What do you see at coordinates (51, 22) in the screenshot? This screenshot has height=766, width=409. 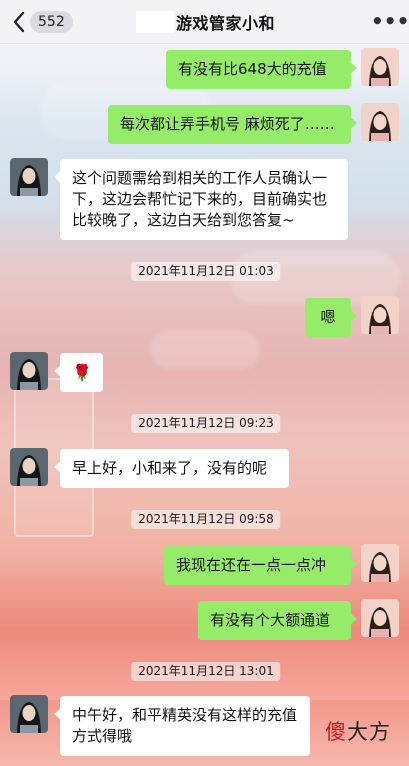 I see `unread-count-badge: 552` at bounding box center [51, 22].